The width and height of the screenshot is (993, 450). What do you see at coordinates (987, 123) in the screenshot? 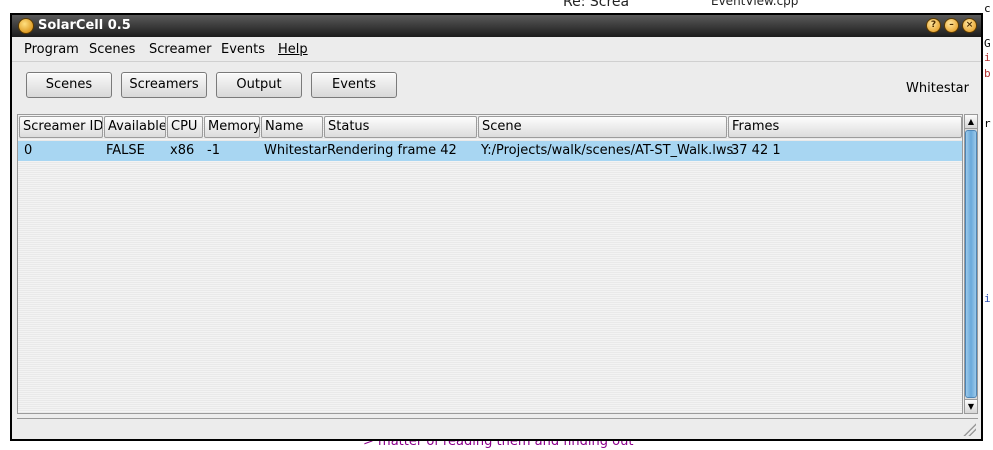
I see `bg-letter-5: r` at bounding box center [987, 123].